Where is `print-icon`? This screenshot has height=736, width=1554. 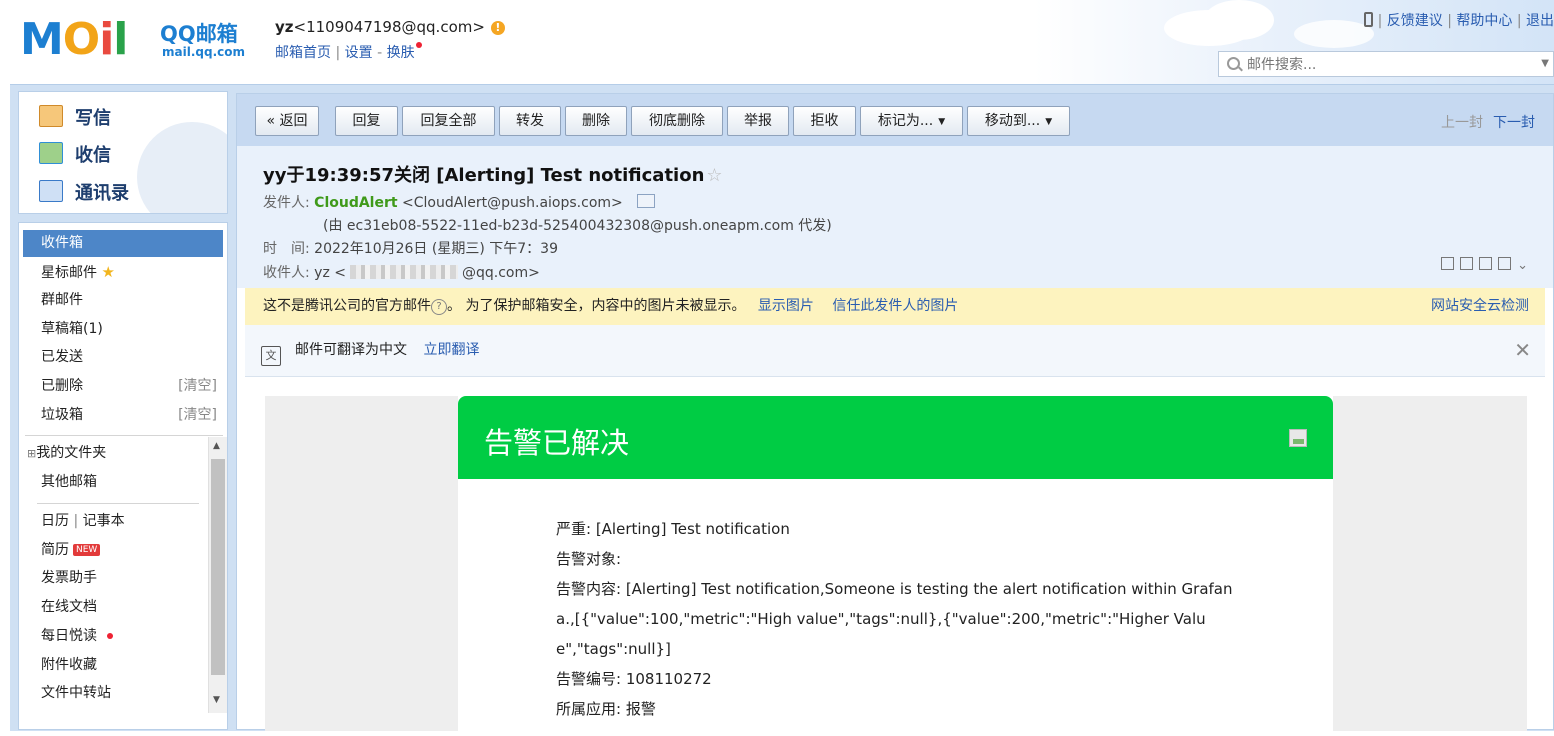 print-icon is located at coordinates (1505, 263).